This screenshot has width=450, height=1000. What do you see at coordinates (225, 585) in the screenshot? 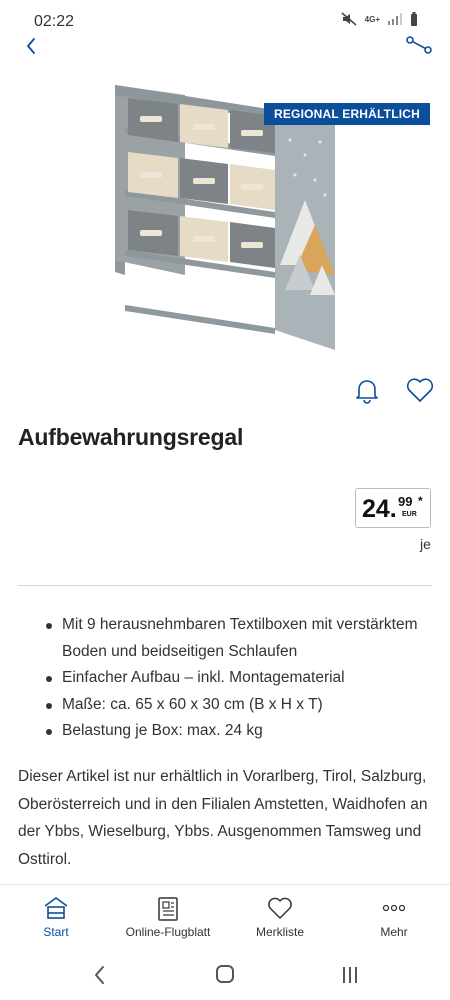
I see `divider` at bounding box center [225, 585].